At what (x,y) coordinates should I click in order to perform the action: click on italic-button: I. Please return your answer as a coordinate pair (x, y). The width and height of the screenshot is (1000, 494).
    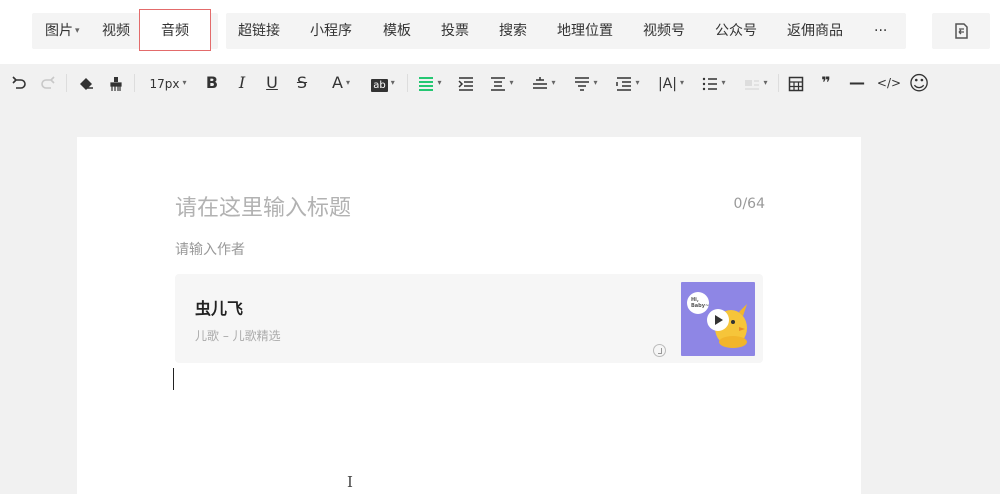
    Looking at the image, I should click on (242, 83).